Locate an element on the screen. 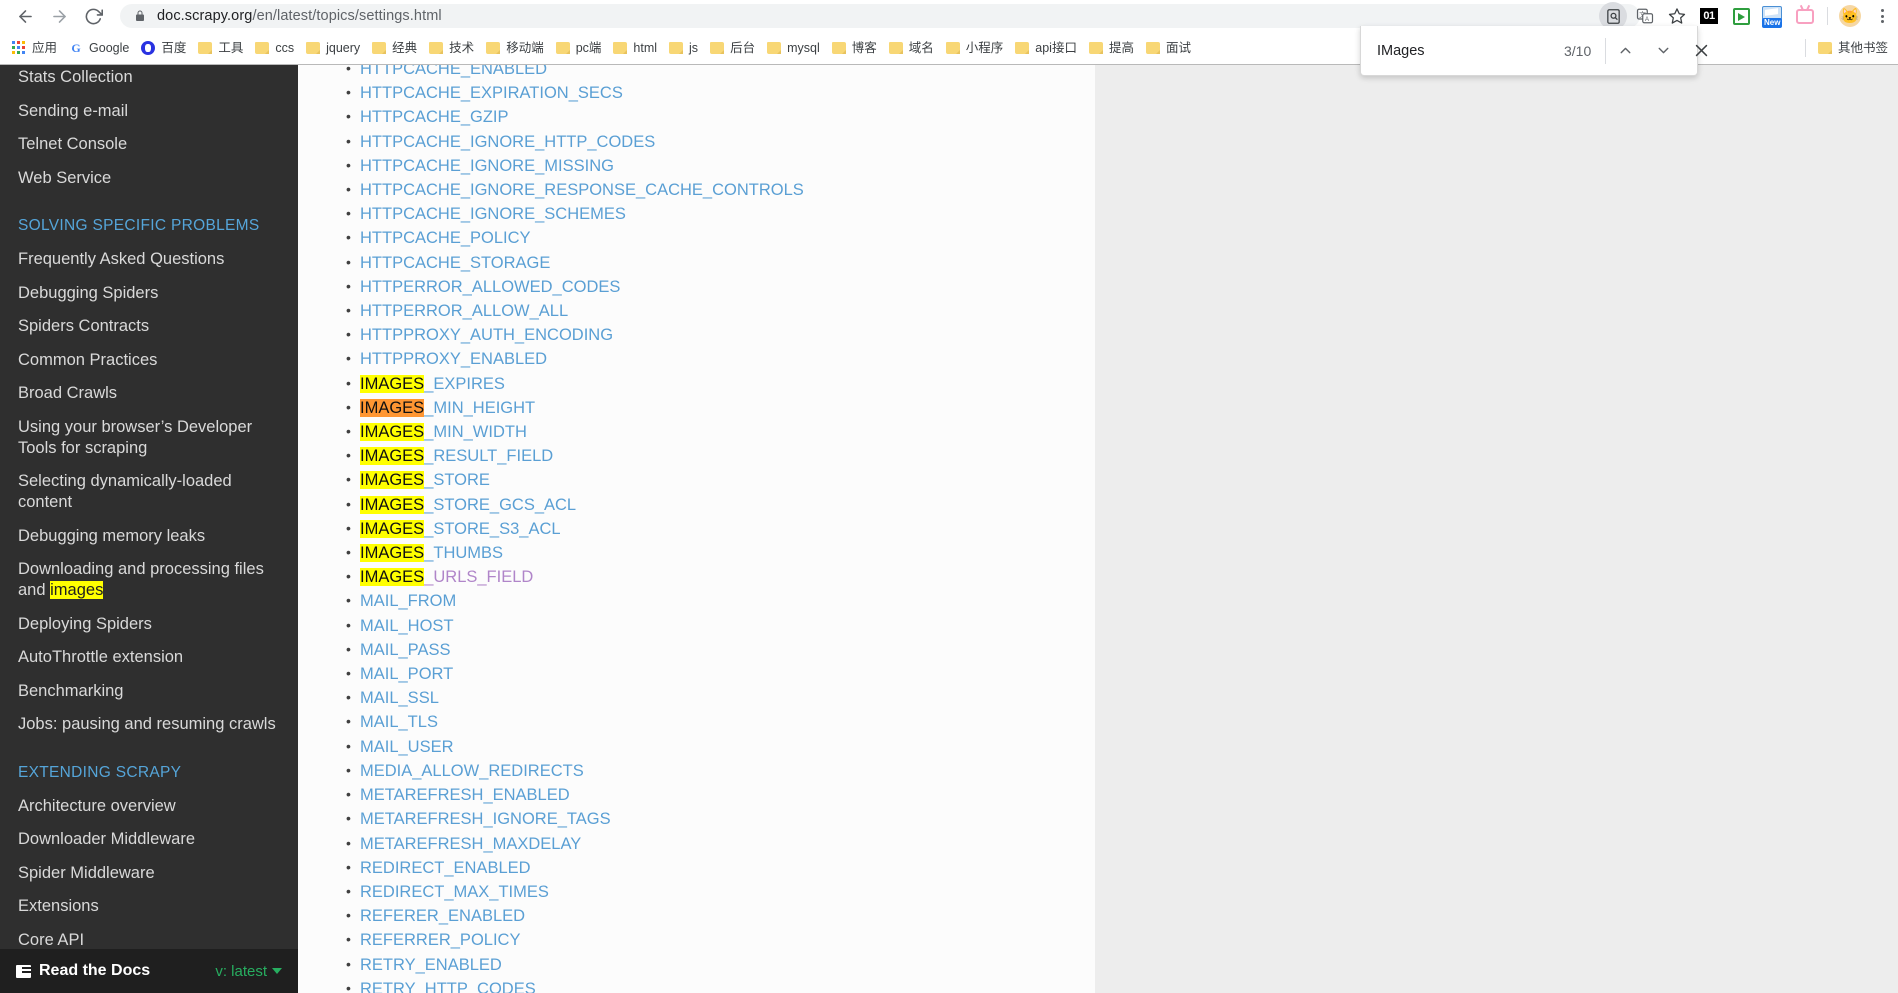 The height and width of the screenshot is (993, 1898). version-selector: v: latest is located at coordinates (248, 971).